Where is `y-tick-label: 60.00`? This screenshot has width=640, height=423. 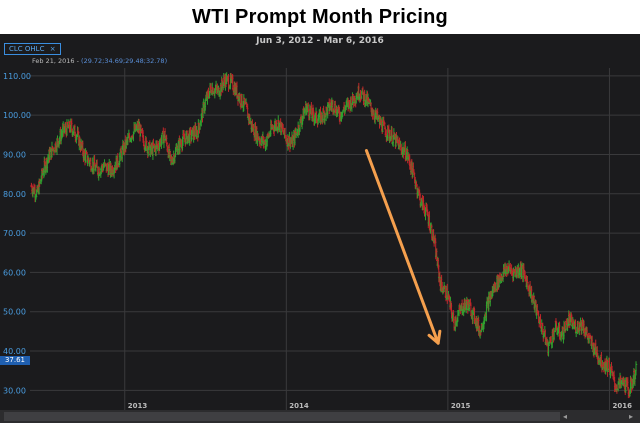 y-tick-label: 60.00 is located at coordinates (14, 272).